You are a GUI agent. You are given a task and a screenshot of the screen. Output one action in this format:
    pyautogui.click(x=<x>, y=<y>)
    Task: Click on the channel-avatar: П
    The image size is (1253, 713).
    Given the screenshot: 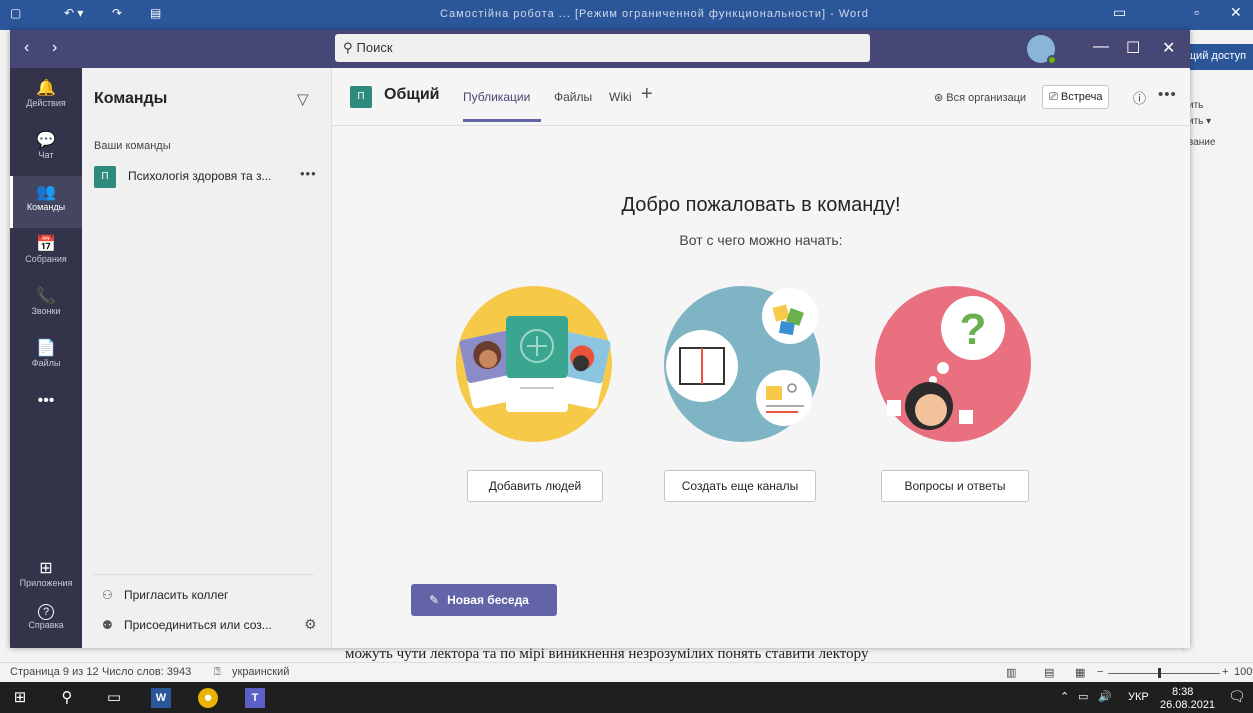 What is the action you would take?
    pyautogui.click(x=361, y=97)
    